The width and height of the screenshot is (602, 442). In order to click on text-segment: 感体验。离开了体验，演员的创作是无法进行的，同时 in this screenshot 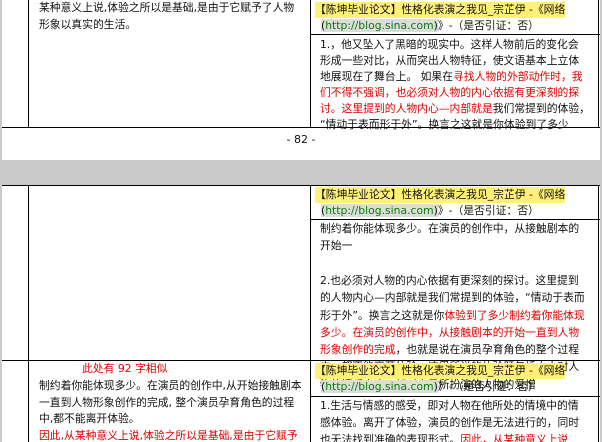, I will do `click(450, 422)`.